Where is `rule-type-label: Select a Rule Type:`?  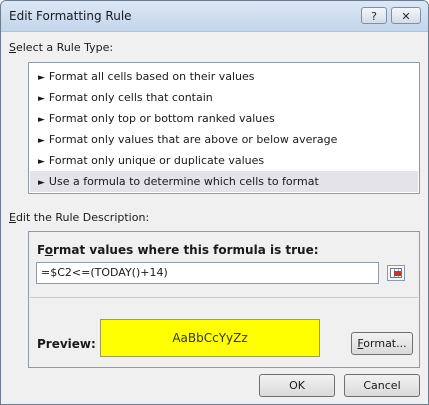
rule-type-label: Select a Rule Type: is located at coordinates (61, 47).